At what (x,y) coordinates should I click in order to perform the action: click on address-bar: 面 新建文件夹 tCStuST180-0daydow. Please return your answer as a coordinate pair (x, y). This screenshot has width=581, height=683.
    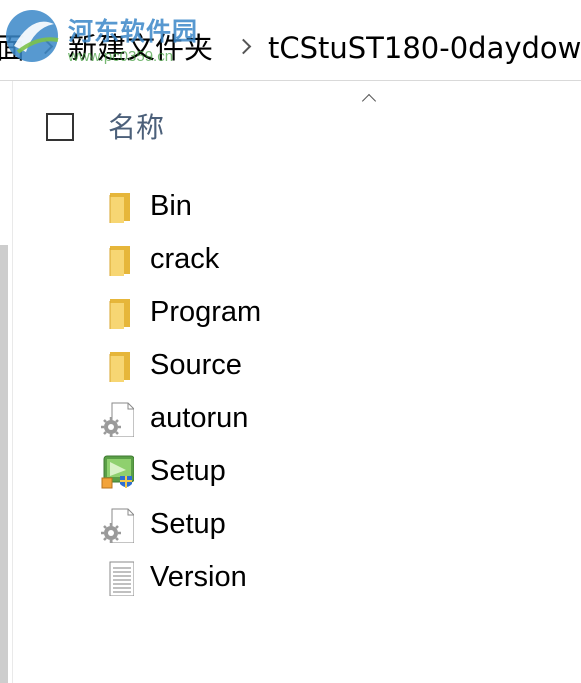
    Looking at the image, I should click on (290, 40).